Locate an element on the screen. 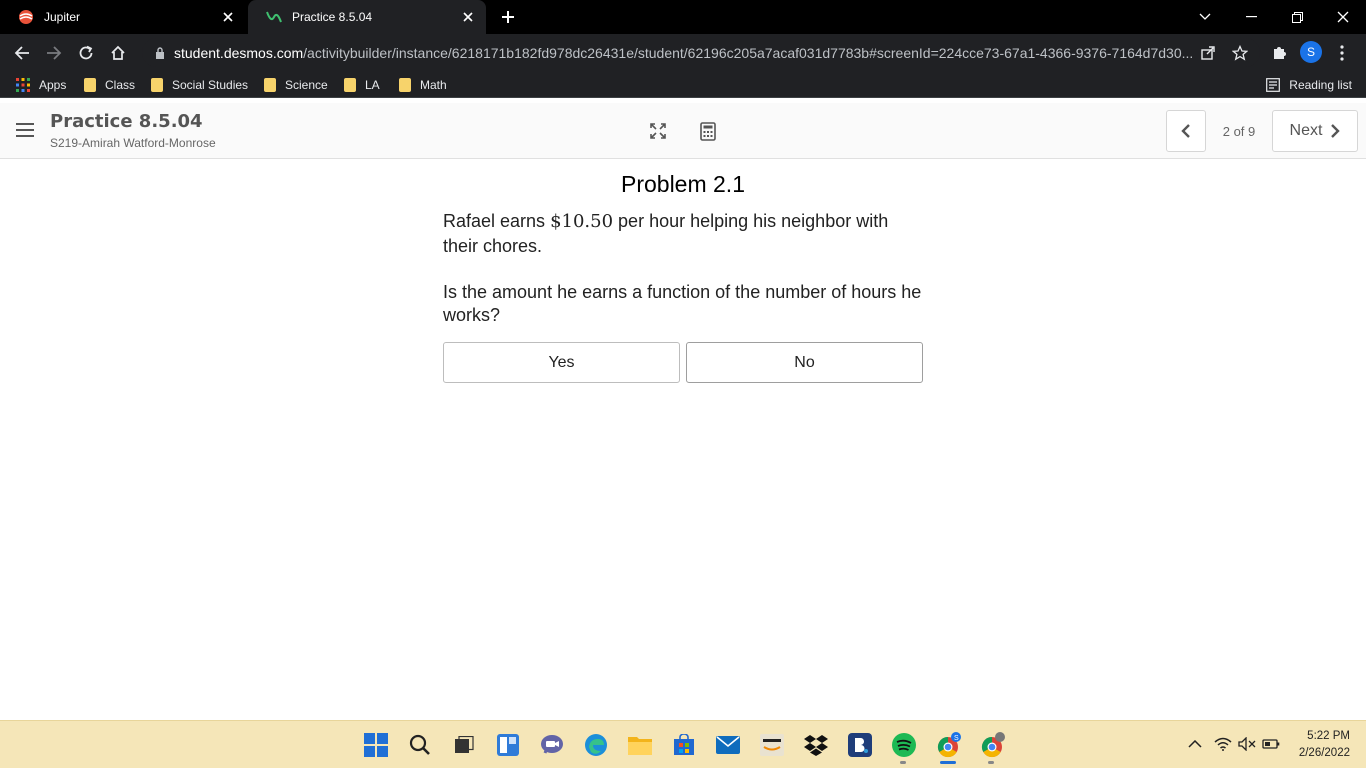 The width and height of the screenshot is (1366, 768). problem-title: Problem 2.1 is located at coordinates (682, 184).